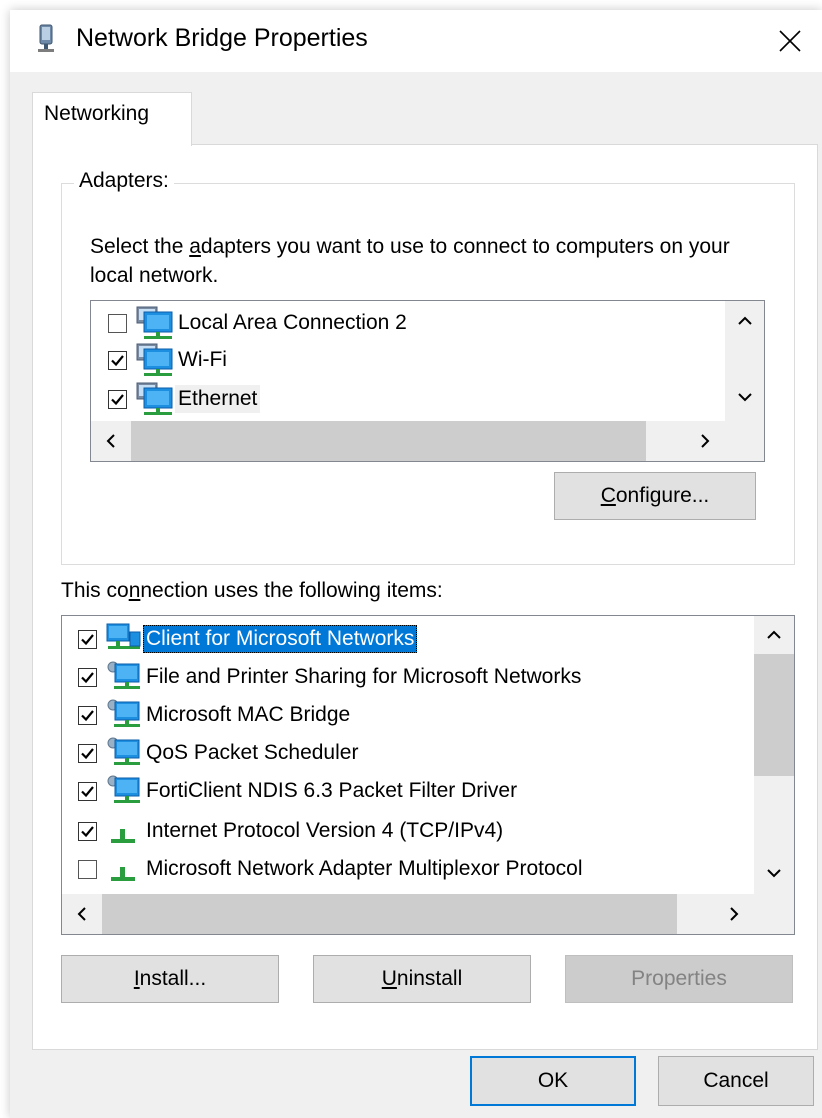 The width and height of the screenshot is (822, 1118). I want to click on item-label: QoS Packet Scheduler, so click(252, 752).